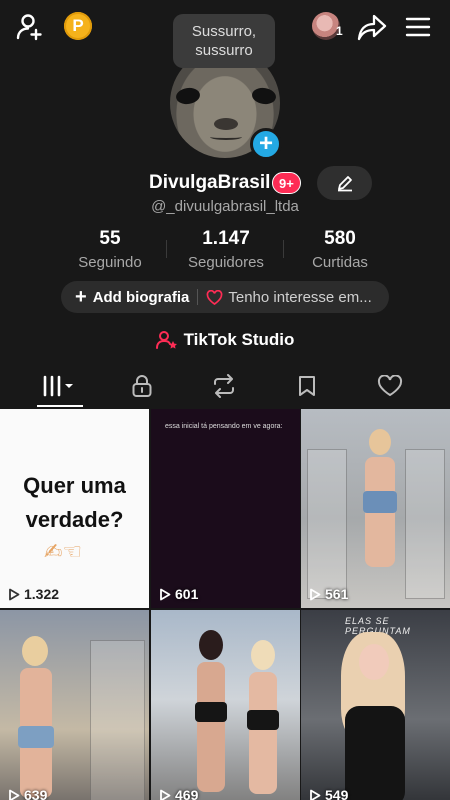 This screenshot has width=450, height=800. What do you see at coordinates (226, 137) in the screenshot?
I see `avatar-mouth` at bounding box center [226, 137].